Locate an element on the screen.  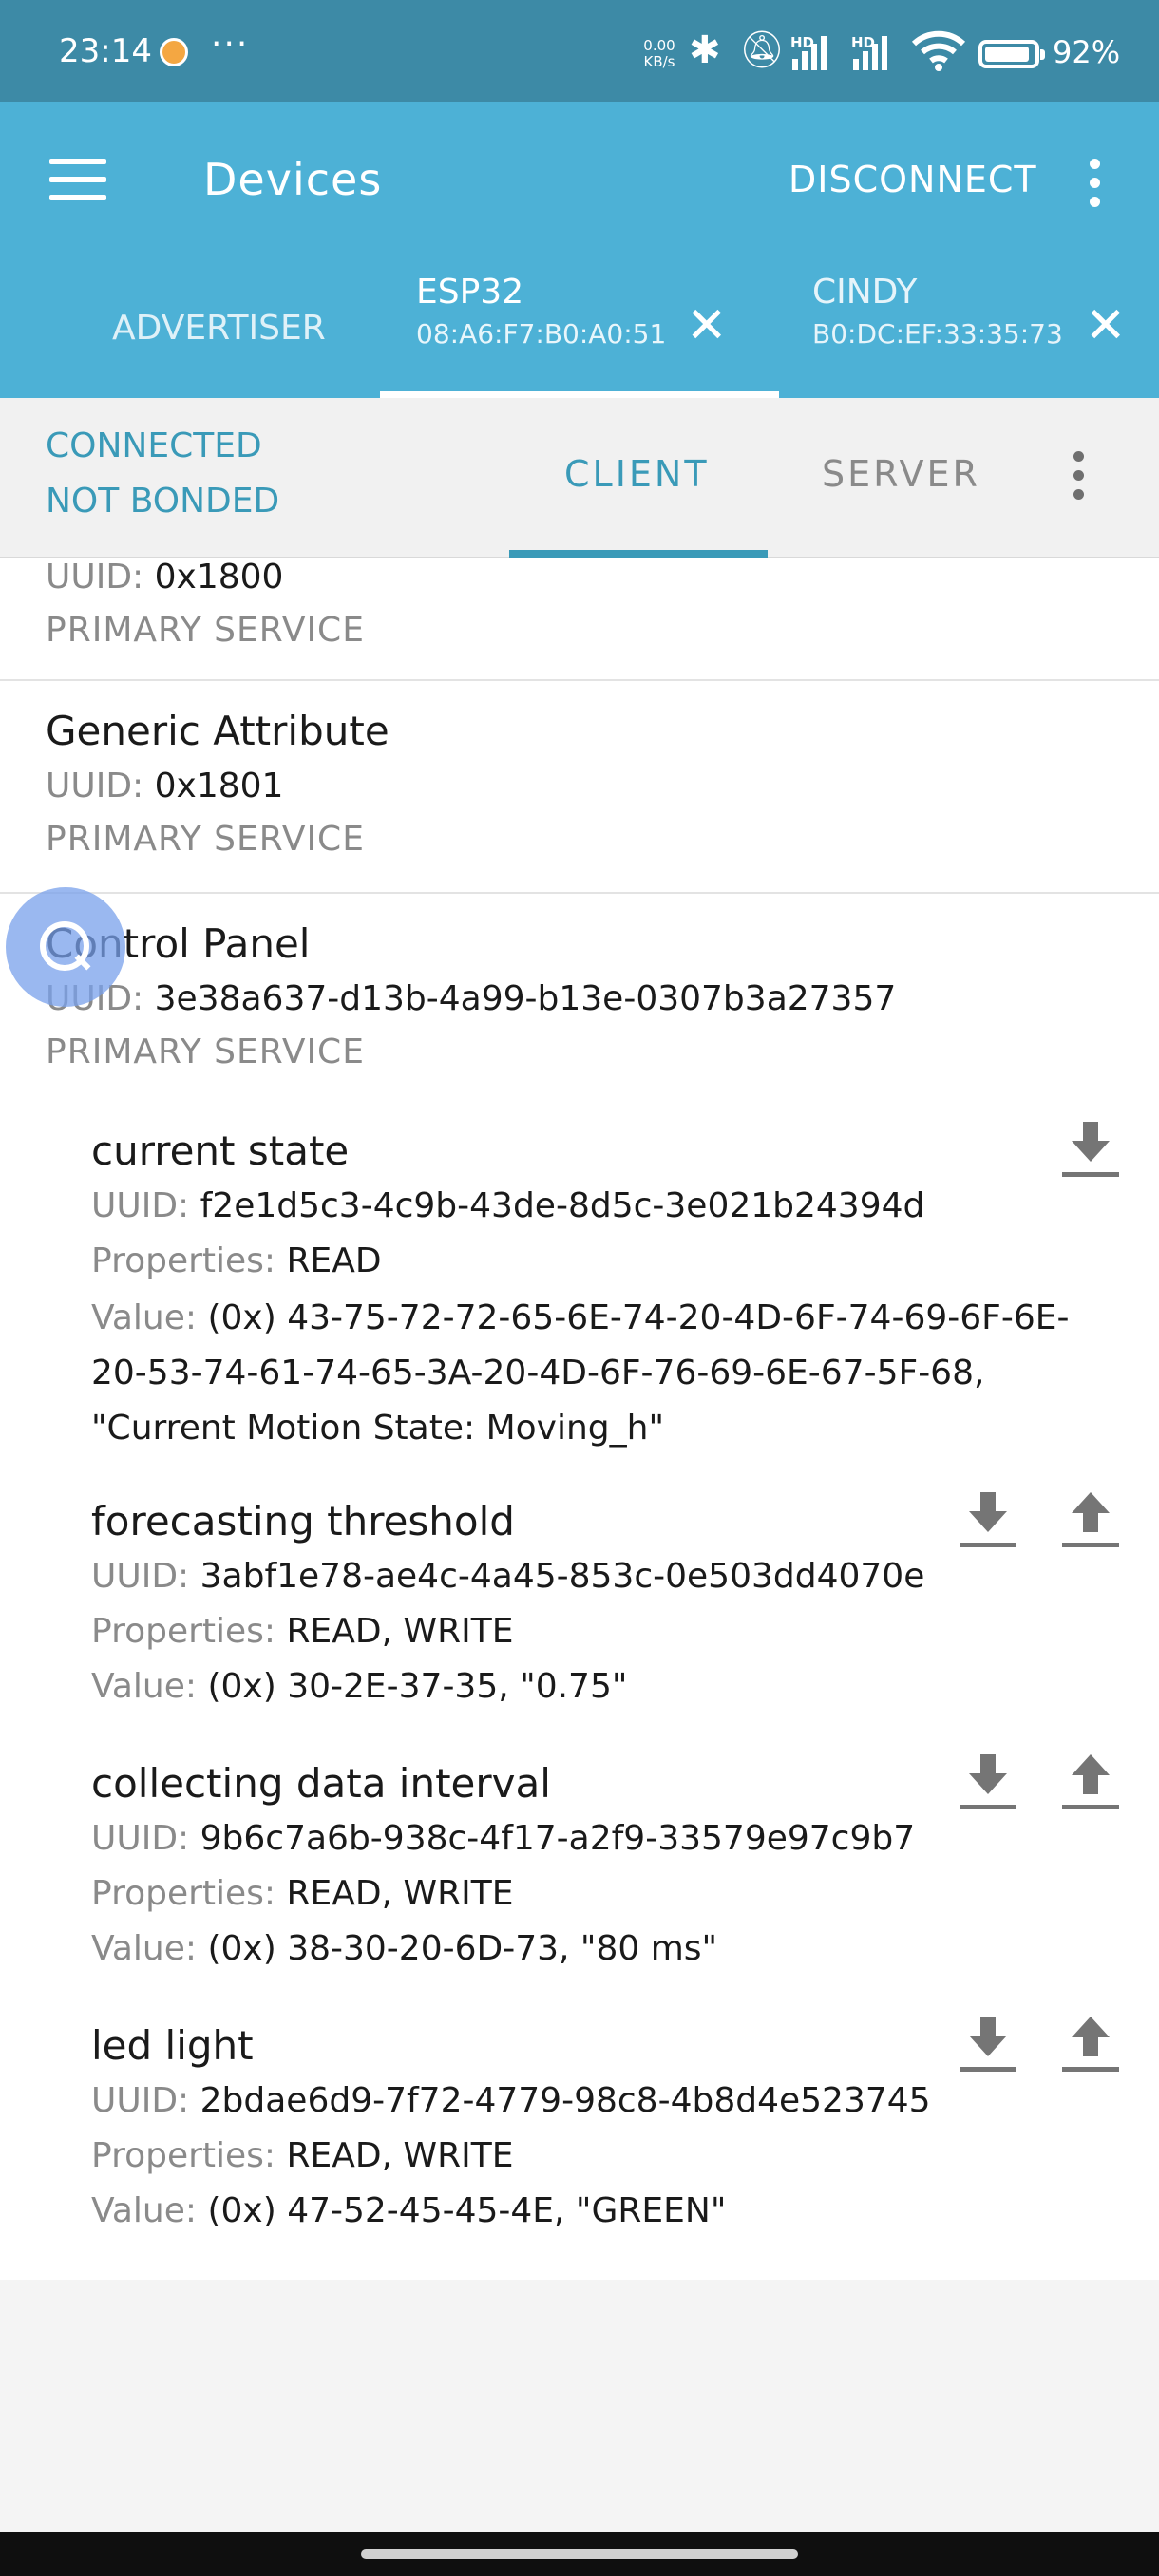
characteristic-name: forecasting threshold is located at coordinates (303, 1521).